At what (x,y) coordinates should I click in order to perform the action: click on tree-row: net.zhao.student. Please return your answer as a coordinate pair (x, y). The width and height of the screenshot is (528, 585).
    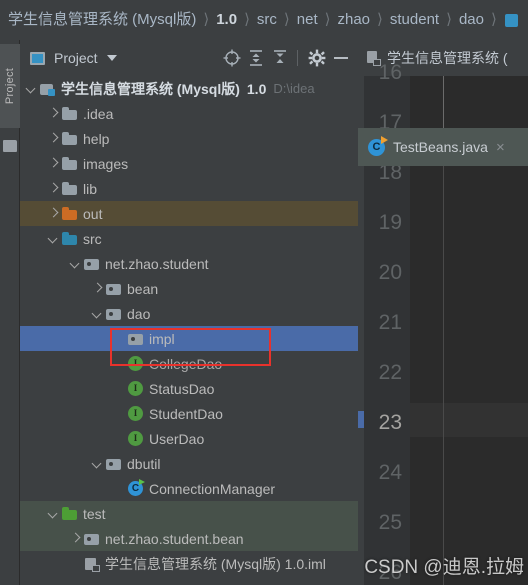
    Looking at the image, I should click on (189, 263).